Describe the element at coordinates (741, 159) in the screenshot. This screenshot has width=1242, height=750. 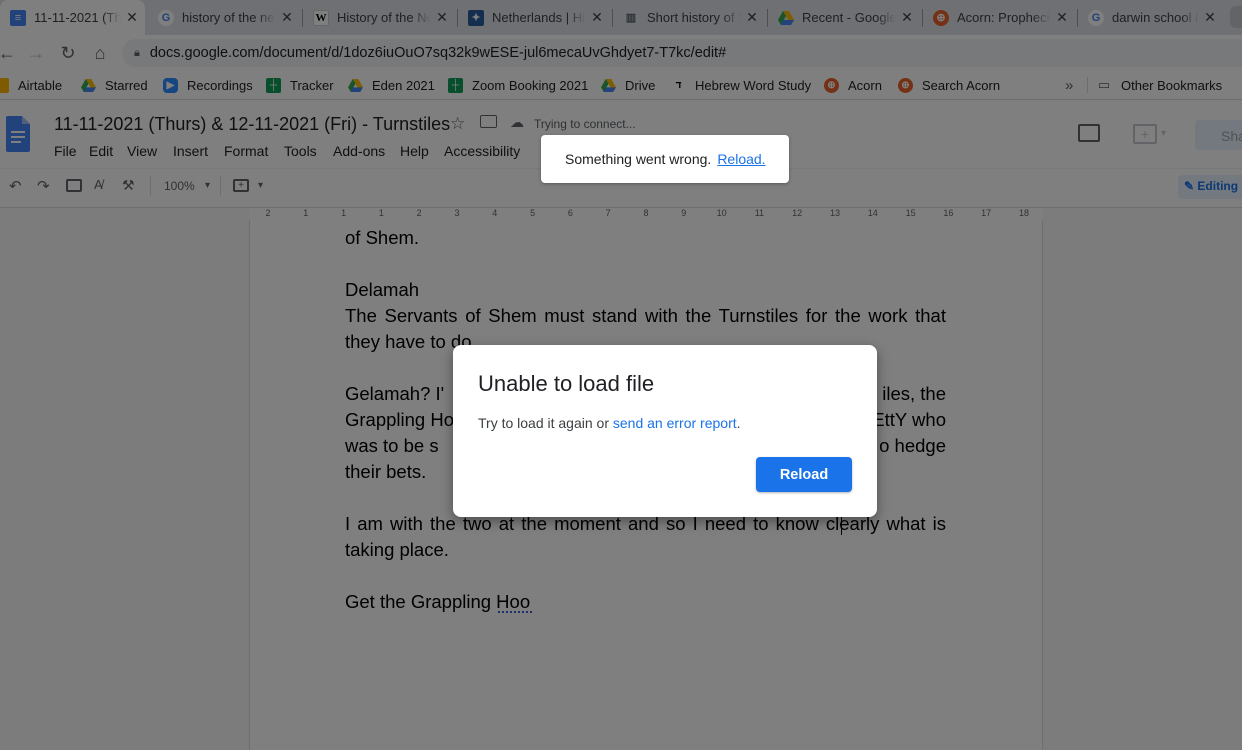
I see `snackbar-reload-link: Reload.` at that location.